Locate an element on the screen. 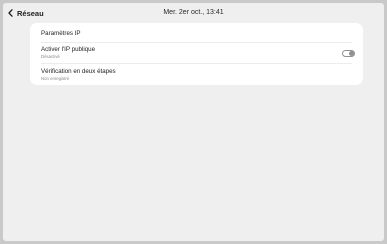  top-bar: Réseau Mer. 2er oct., 13:41 is located at coordinates (193, 12).